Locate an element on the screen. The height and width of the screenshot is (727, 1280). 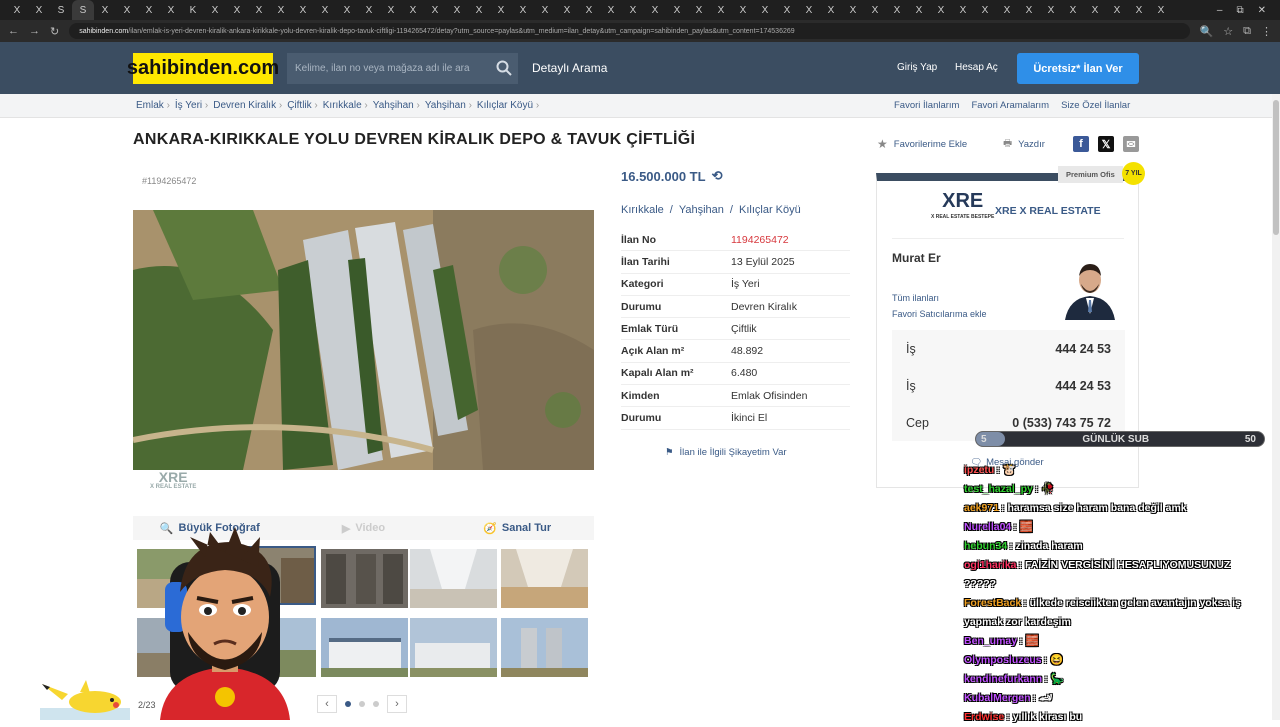
favorite-seller-link: Favori Satıcılarıma ekle is located at coordinates (939, 314).